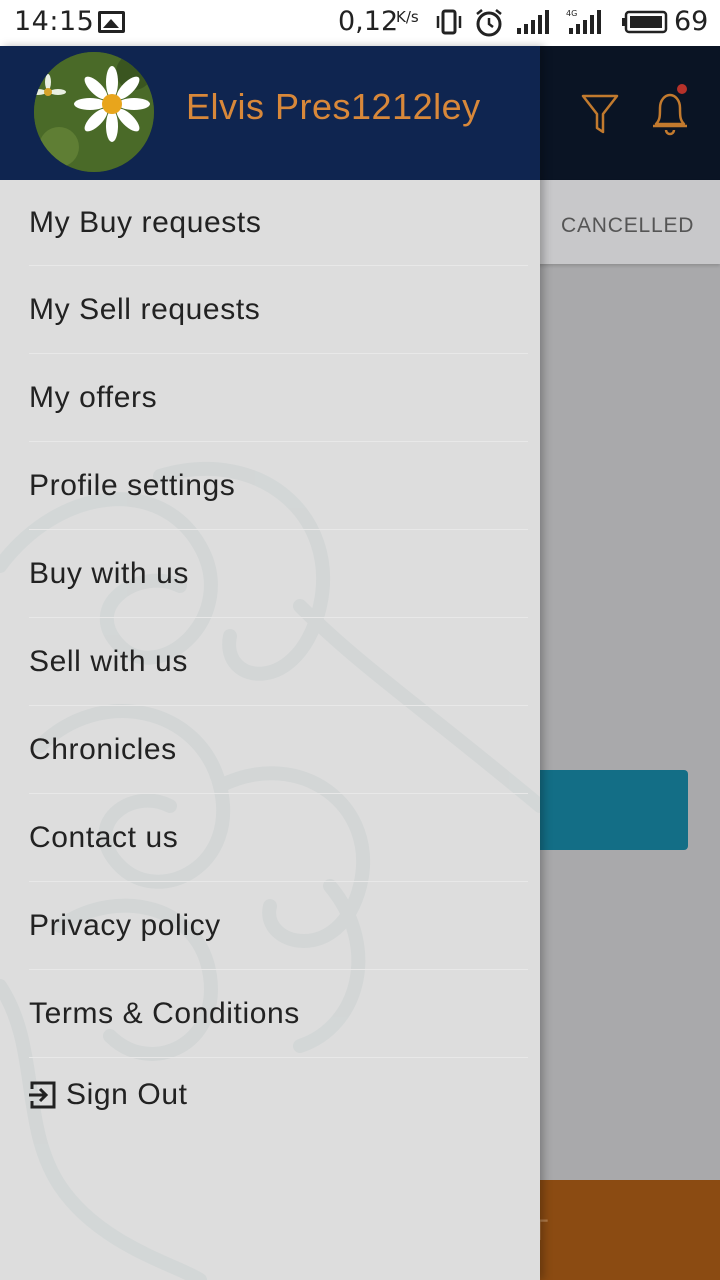 Image resolution: width=720 pixels, height=1280 pixels. I want to click on action-button, so click(604, 810).